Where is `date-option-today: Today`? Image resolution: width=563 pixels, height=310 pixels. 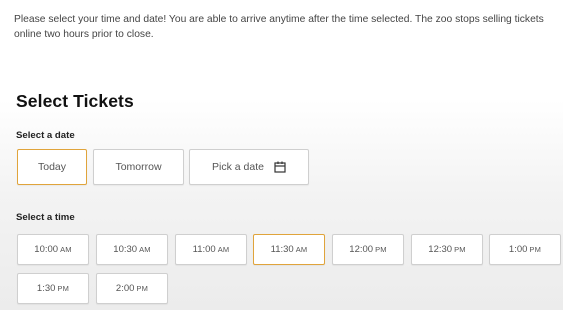 date-option-today: Today is located at coordinates (52, 167).